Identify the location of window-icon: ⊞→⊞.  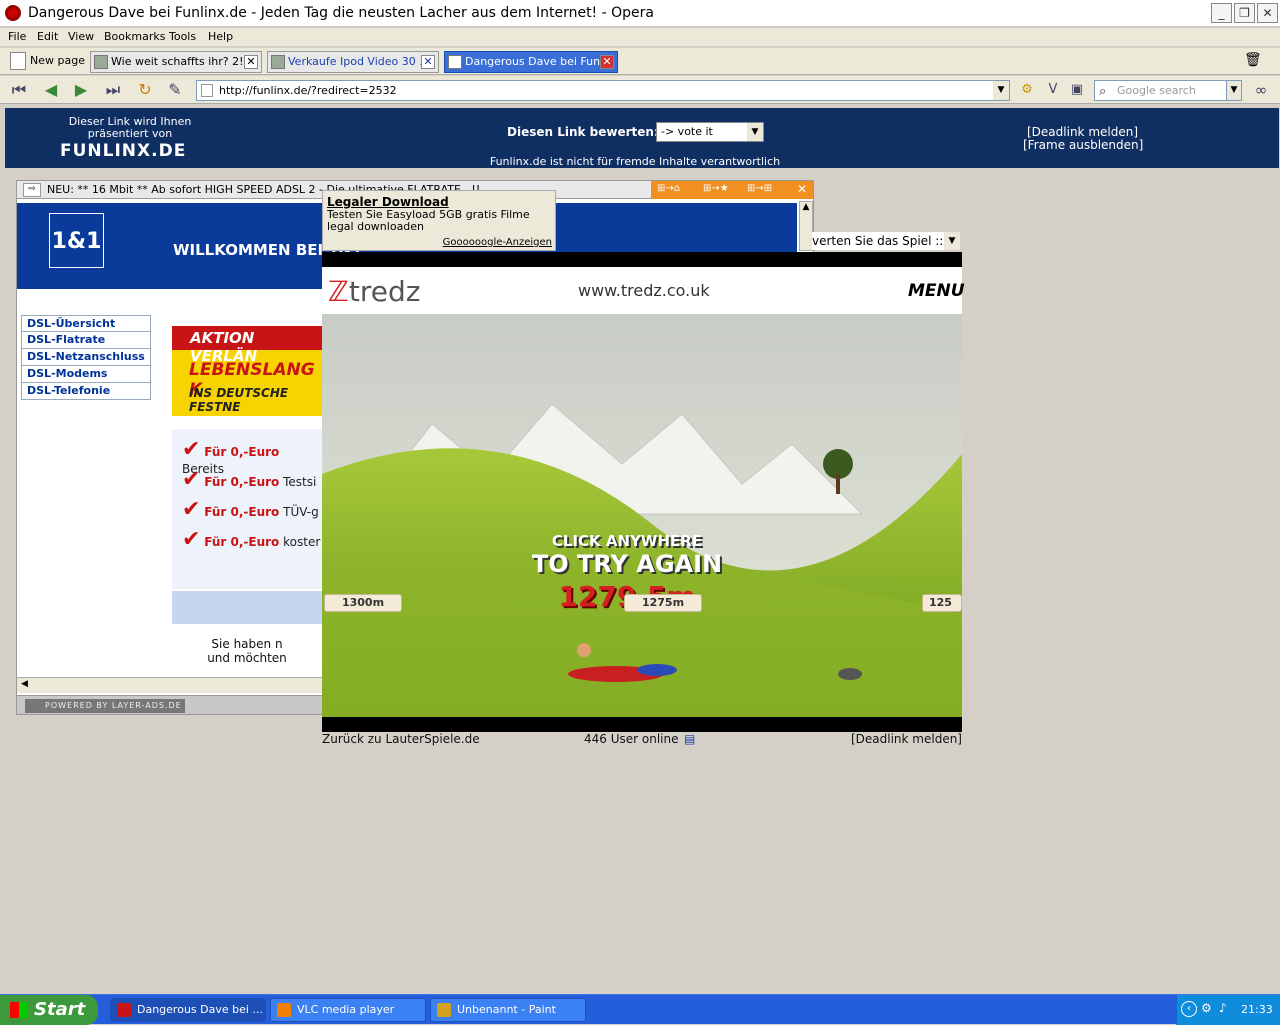
(759, 188).